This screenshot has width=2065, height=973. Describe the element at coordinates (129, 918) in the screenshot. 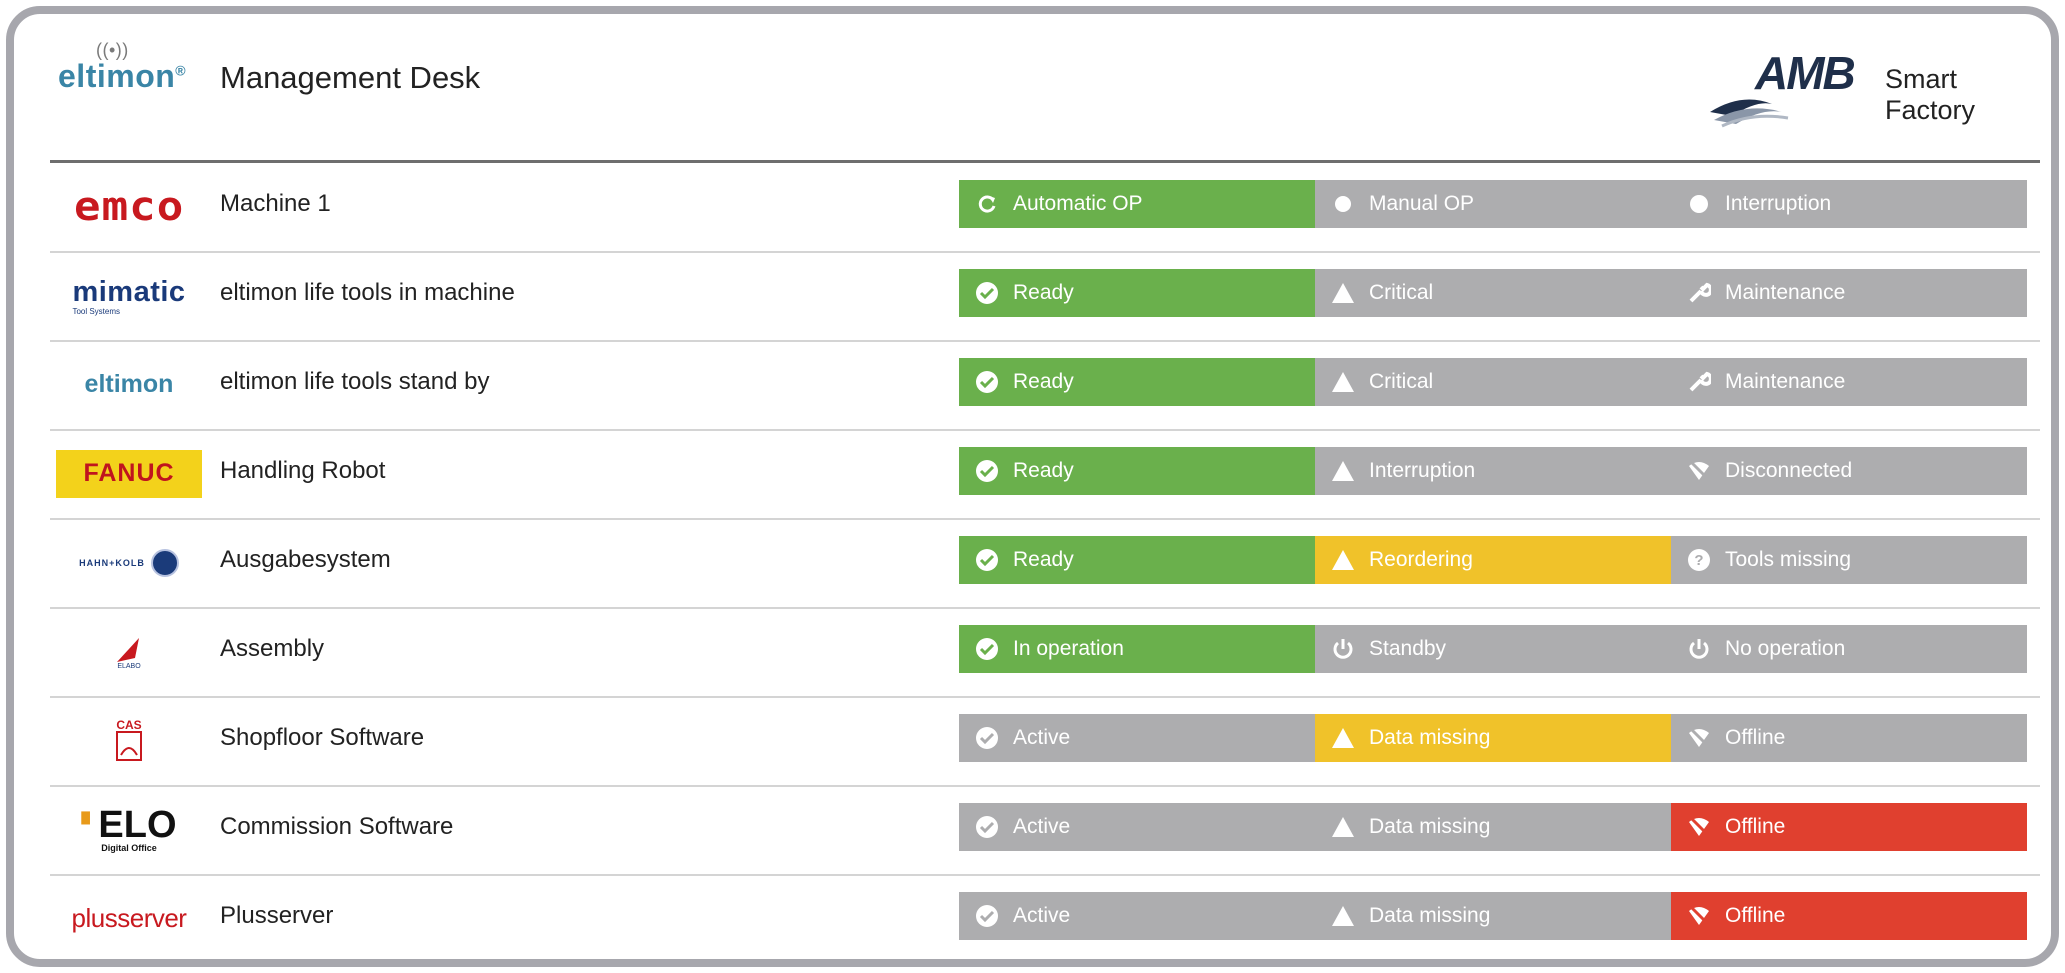

I see `plusserver-logo: plusserver` at that location.